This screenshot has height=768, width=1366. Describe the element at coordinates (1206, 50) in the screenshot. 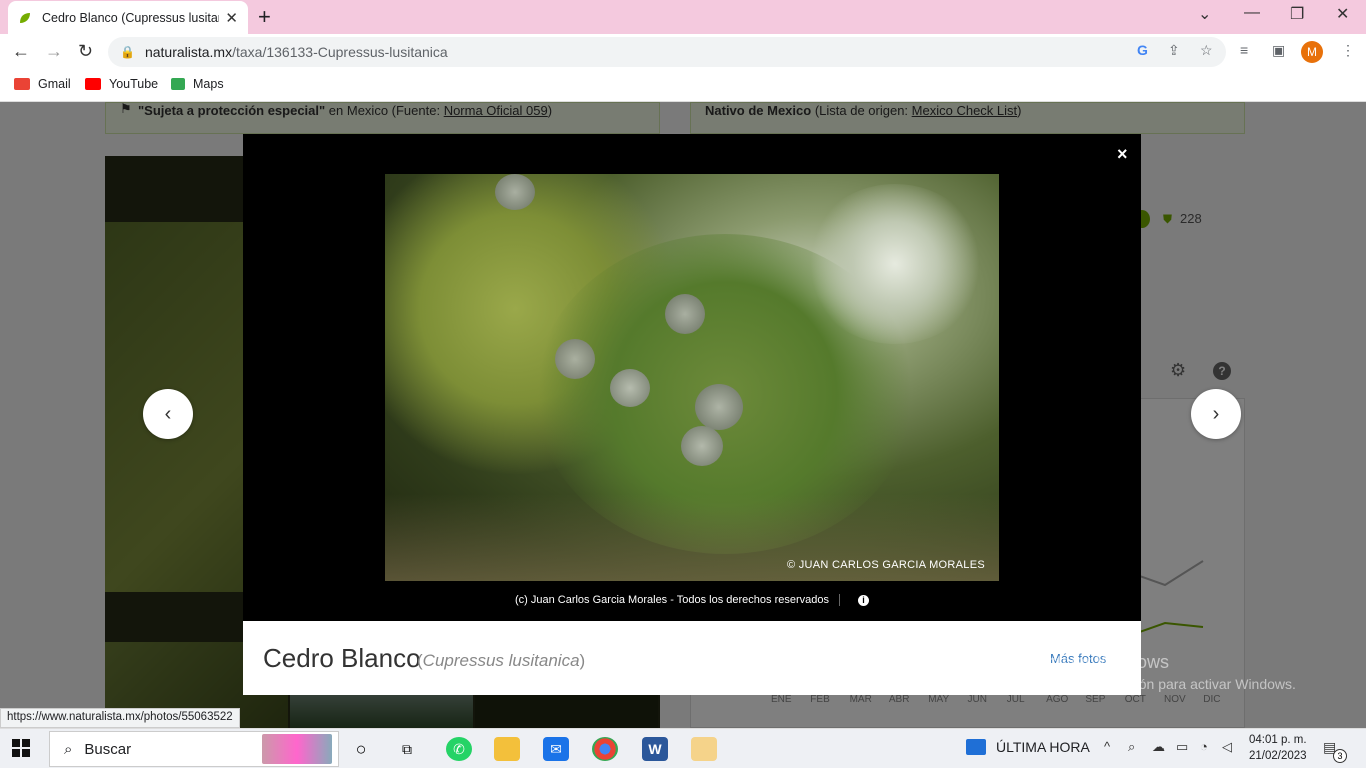

I see `bookmark-star-icon: ☆` at that location.